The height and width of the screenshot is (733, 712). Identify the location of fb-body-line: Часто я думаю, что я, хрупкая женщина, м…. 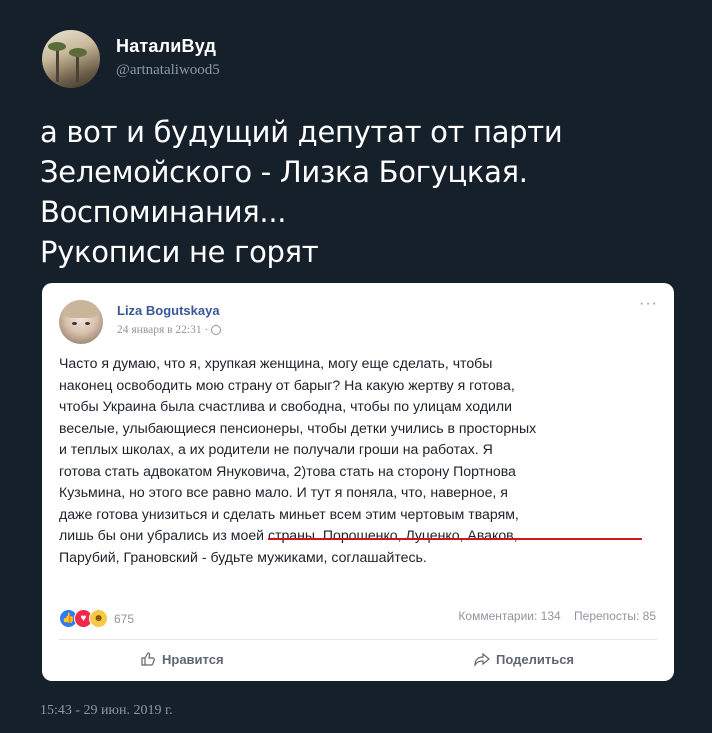
(276, 363).